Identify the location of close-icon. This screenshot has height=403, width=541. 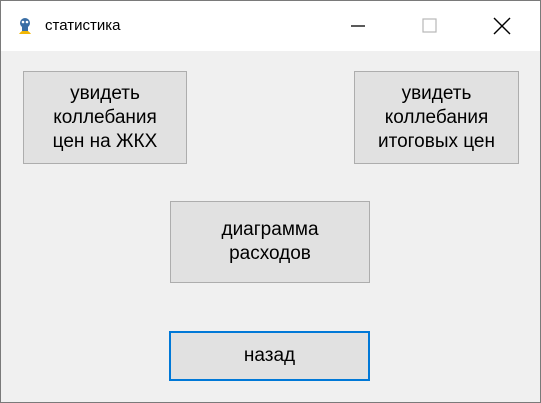
(502, 26).